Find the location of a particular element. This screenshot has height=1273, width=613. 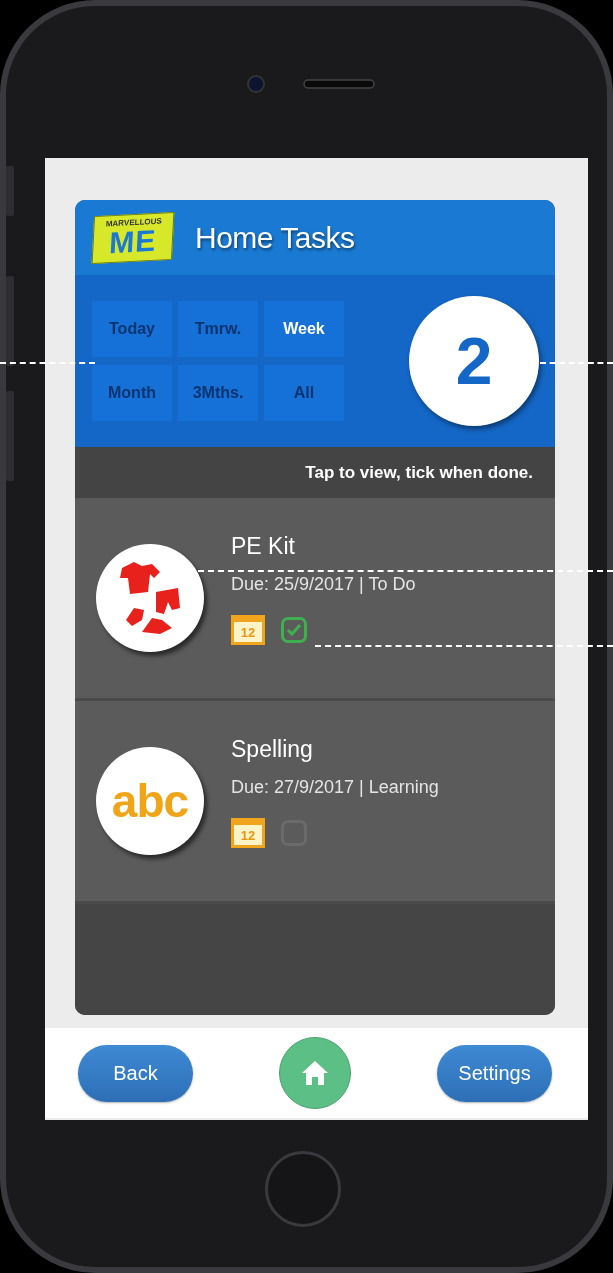

task-title: PE Kit is located at coordinates (263, 546).